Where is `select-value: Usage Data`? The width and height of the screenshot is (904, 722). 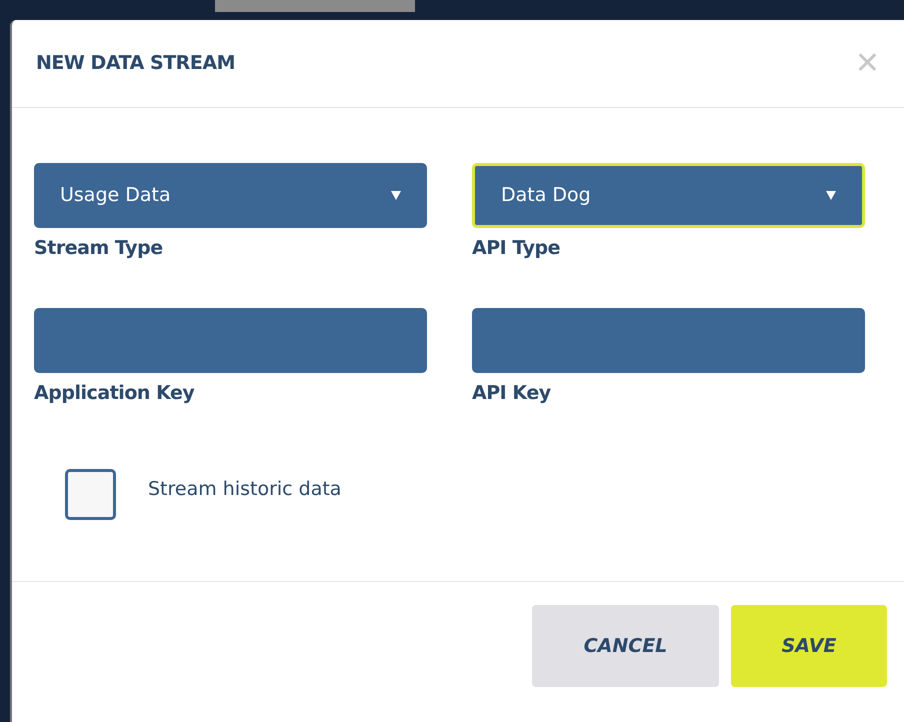
select-value: Usage Data is located at coordinates (115, 195).